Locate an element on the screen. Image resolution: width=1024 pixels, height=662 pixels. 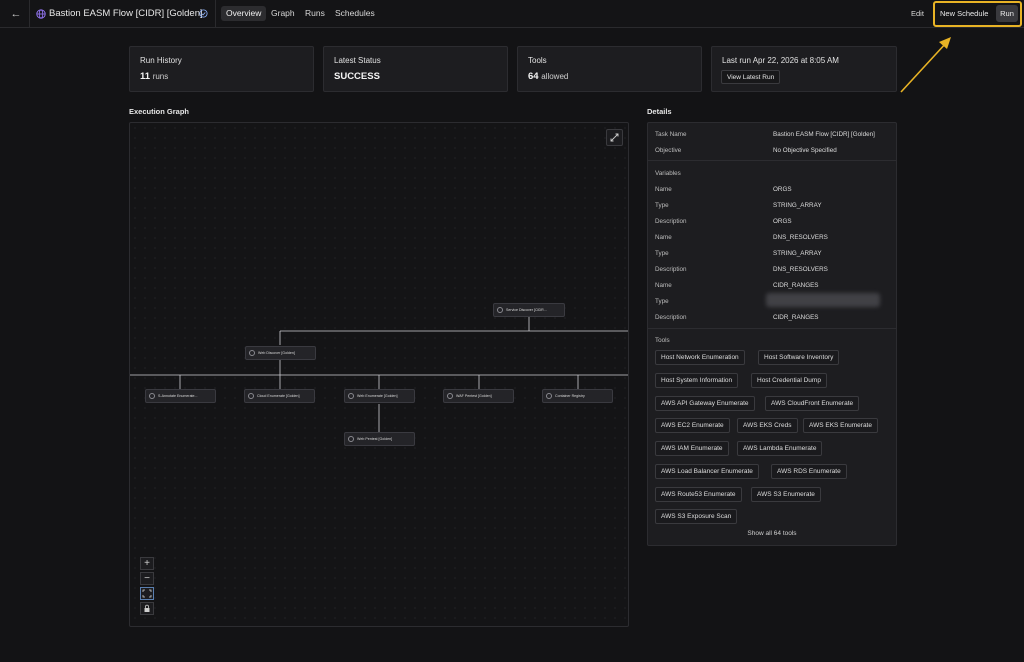
execution-graph-title: Execution Graph is located at coordinates (159, 111).